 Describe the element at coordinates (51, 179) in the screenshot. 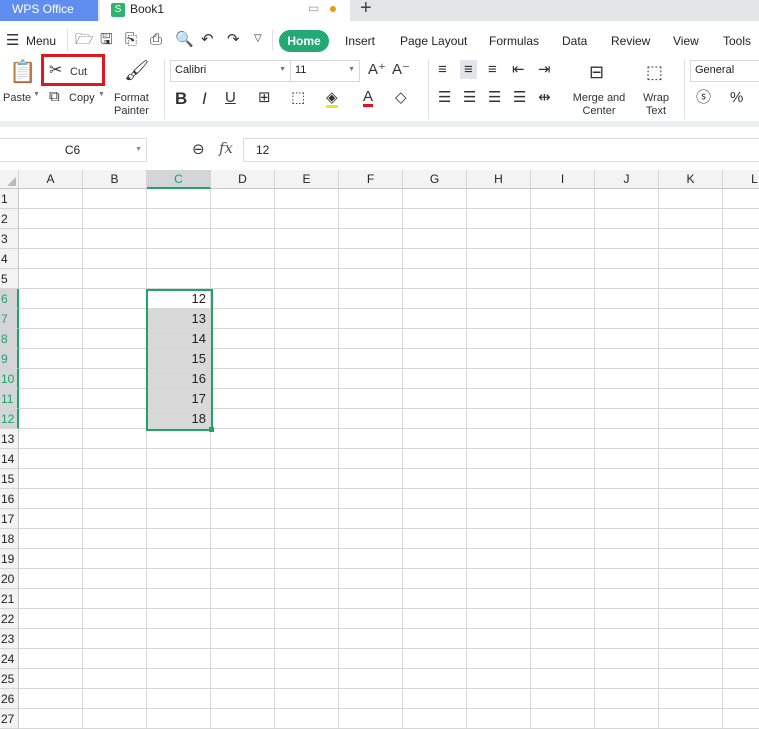

I see `column-header-a: A` at that location.